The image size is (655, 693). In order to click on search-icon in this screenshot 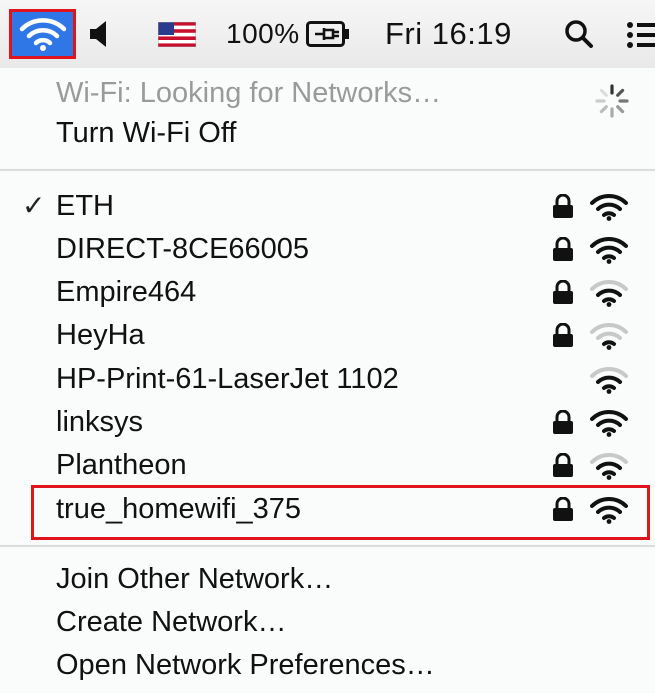, I will do `click(579, 34)`.